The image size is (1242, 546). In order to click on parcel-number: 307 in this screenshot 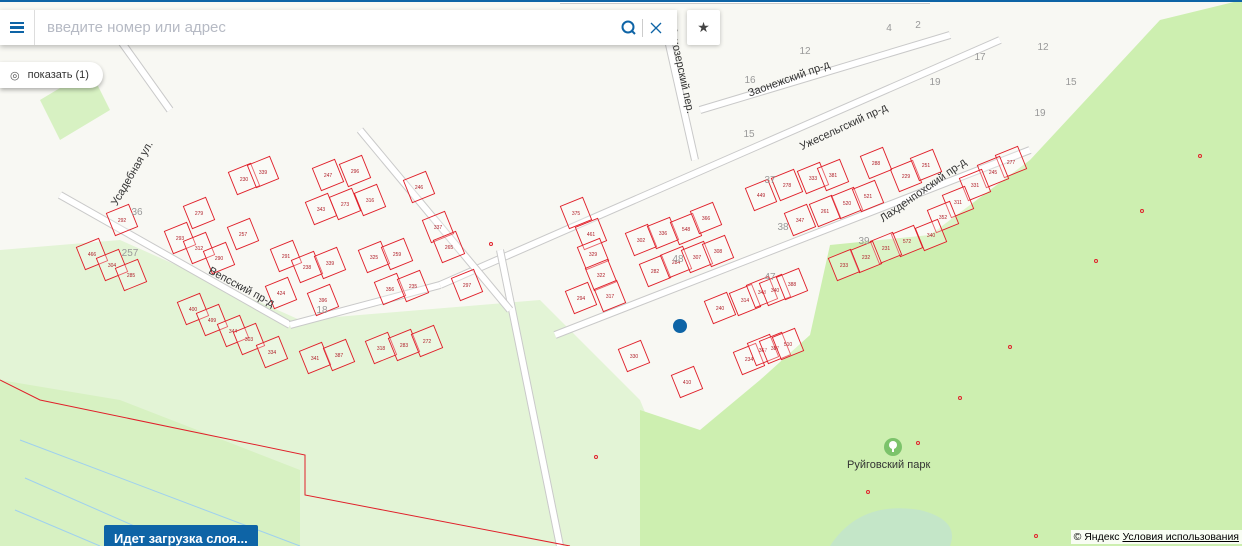, I will do `click(697, 258)`.